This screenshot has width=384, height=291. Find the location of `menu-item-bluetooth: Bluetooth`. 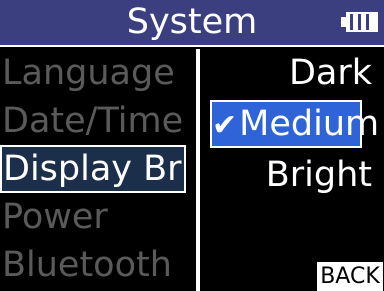

menu-item-bluetooth: Bluetooth is located at coordinates (98, 265).